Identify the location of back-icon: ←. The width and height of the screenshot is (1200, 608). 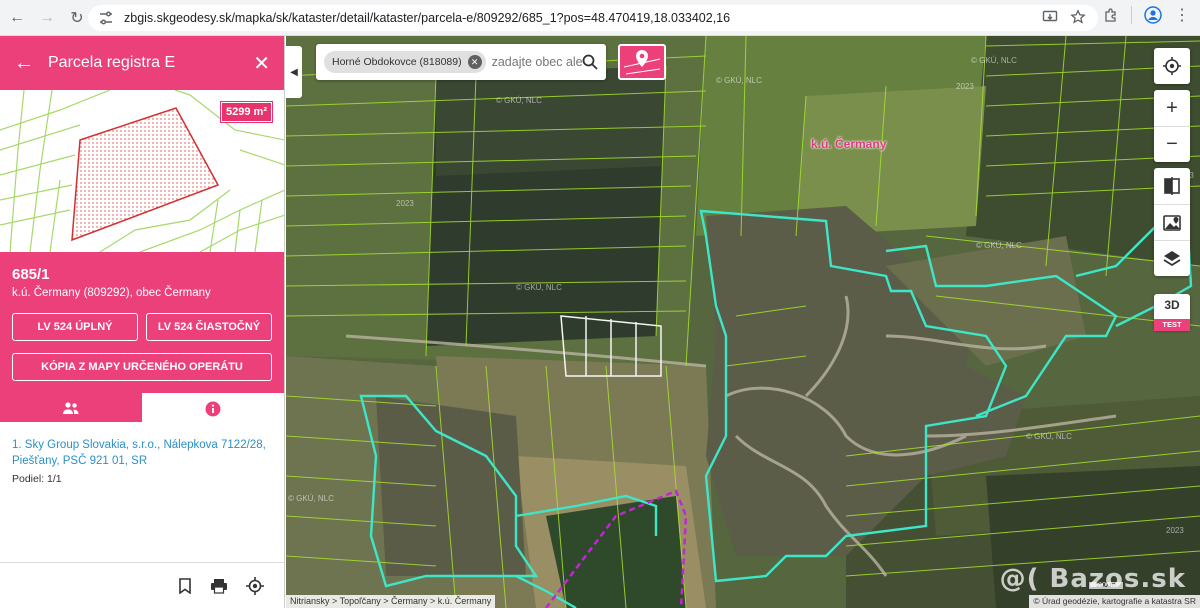
(17, 18).